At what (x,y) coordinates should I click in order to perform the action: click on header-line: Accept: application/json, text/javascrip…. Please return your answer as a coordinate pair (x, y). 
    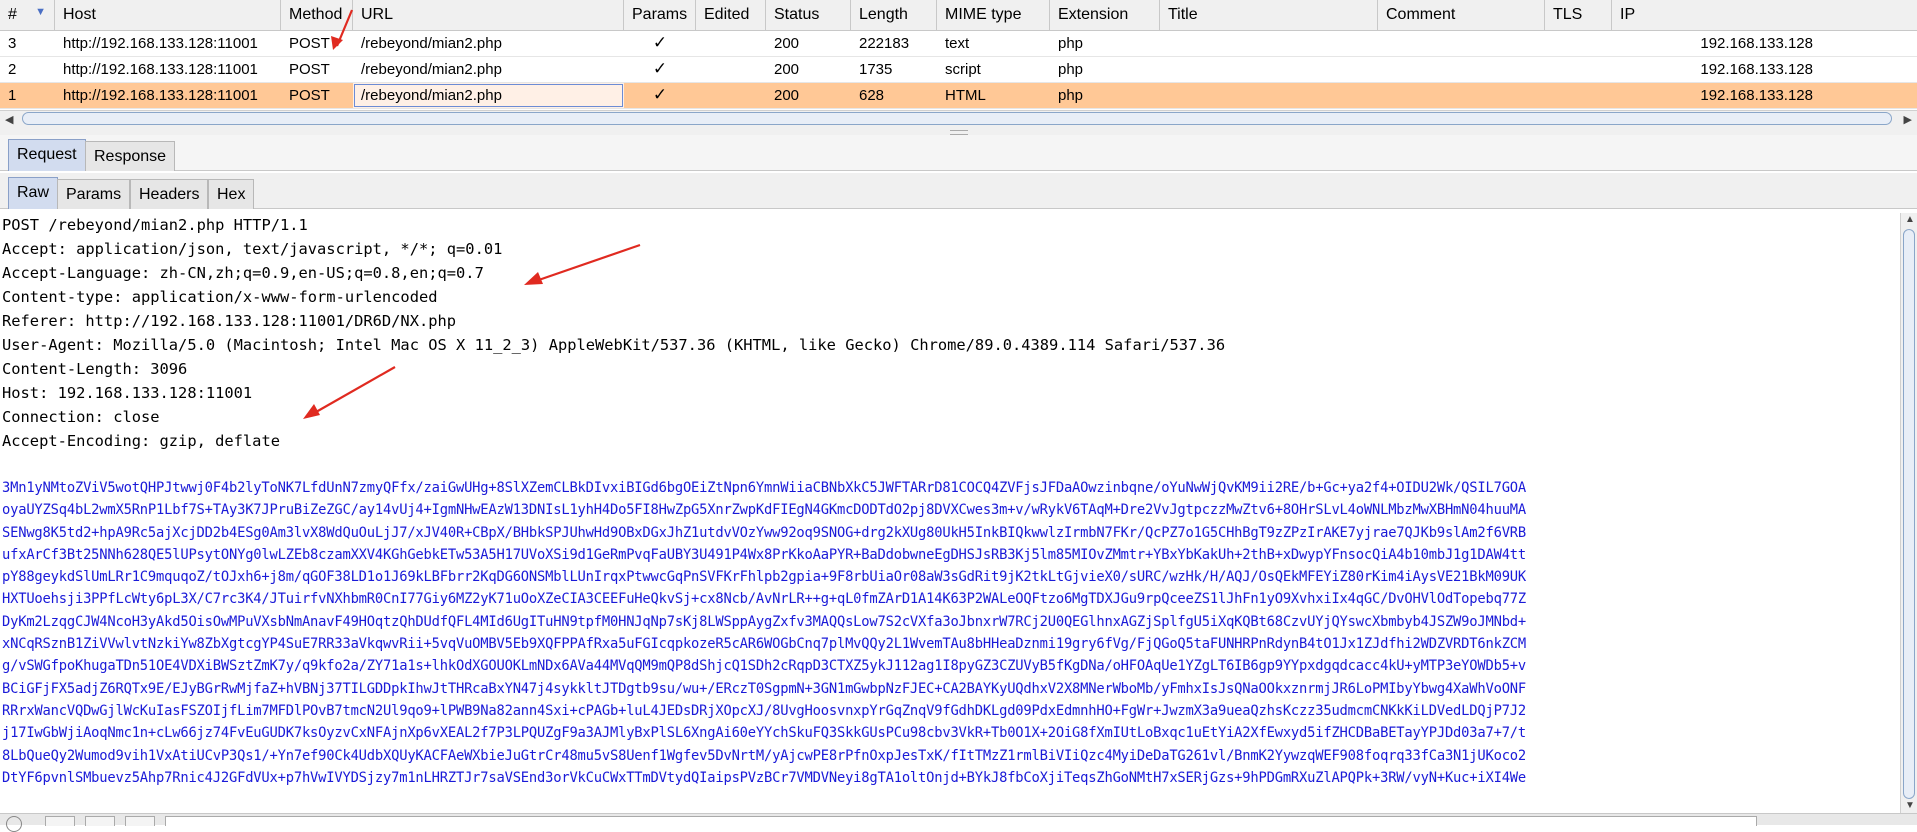
    Looking at the image, I should click on (252, 249).